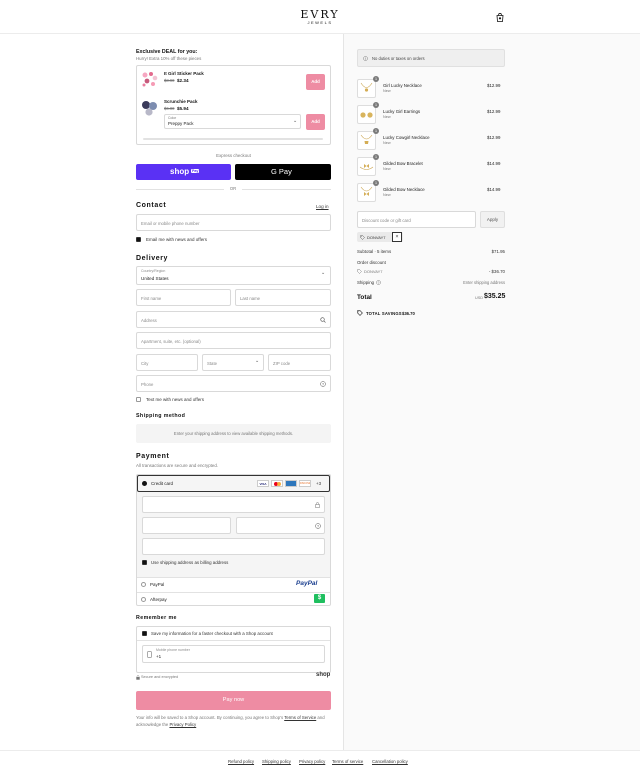 This screenshot has width=640, height=772. Describe the element at coordinates (286, 189) in the screenshot. I see `divider` at that location.